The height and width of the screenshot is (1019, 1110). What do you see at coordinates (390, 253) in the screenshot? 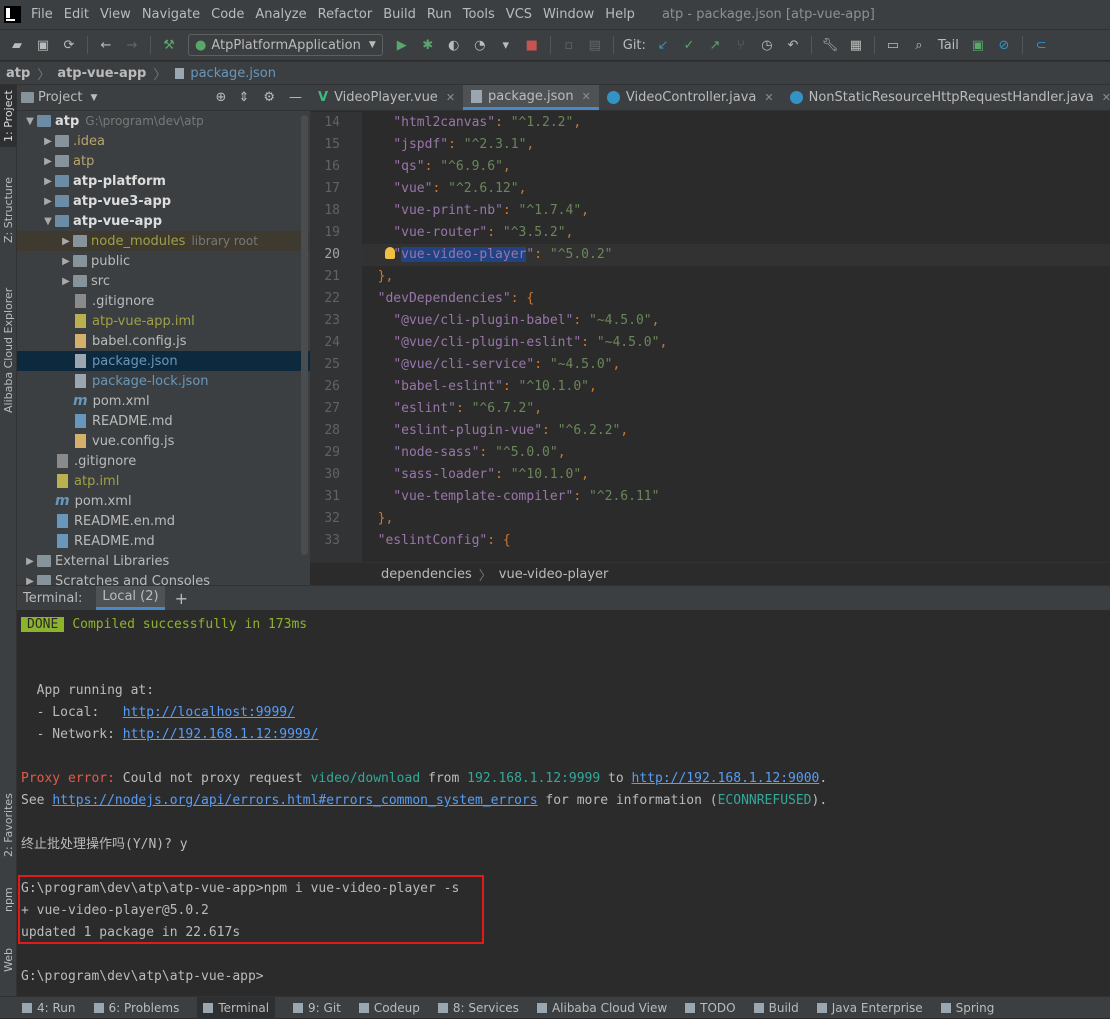
I see `intention-bulb-icon` at bounding box center [390, 253].